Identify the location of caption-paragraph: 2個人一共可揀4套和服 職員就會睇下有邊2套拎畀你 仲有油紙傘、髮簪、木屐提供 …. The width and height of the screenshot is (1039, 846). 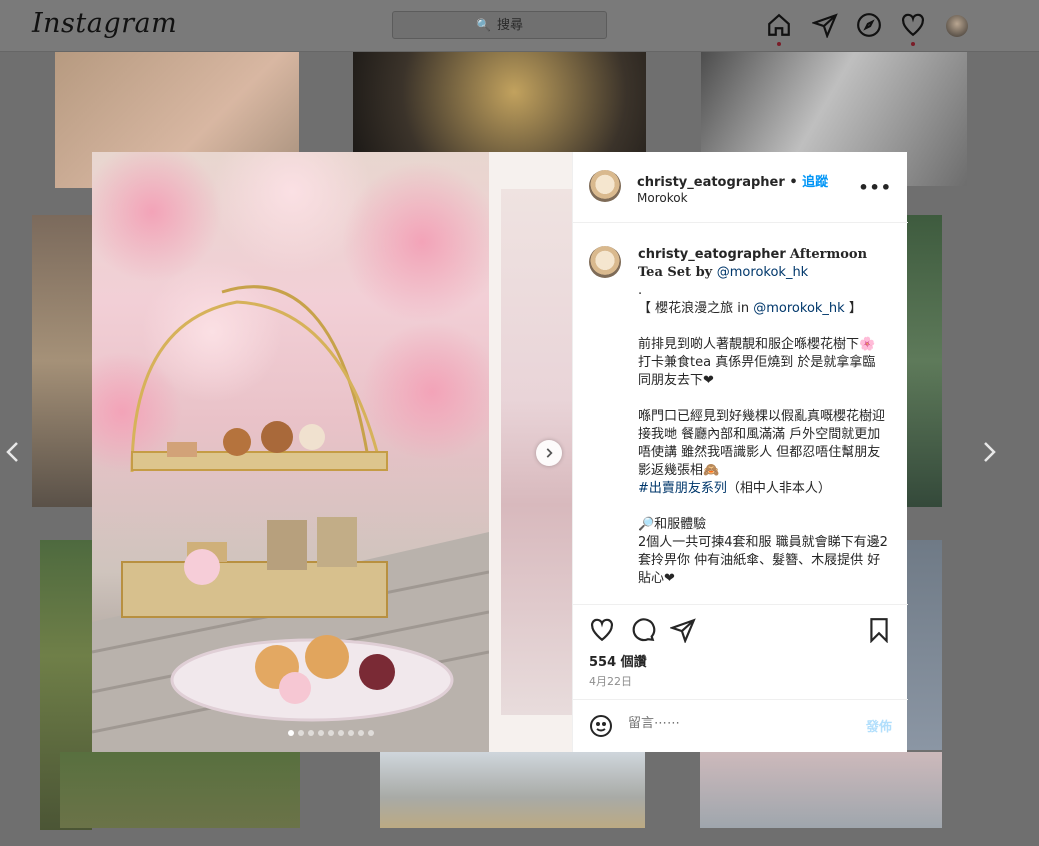
(763, 560).